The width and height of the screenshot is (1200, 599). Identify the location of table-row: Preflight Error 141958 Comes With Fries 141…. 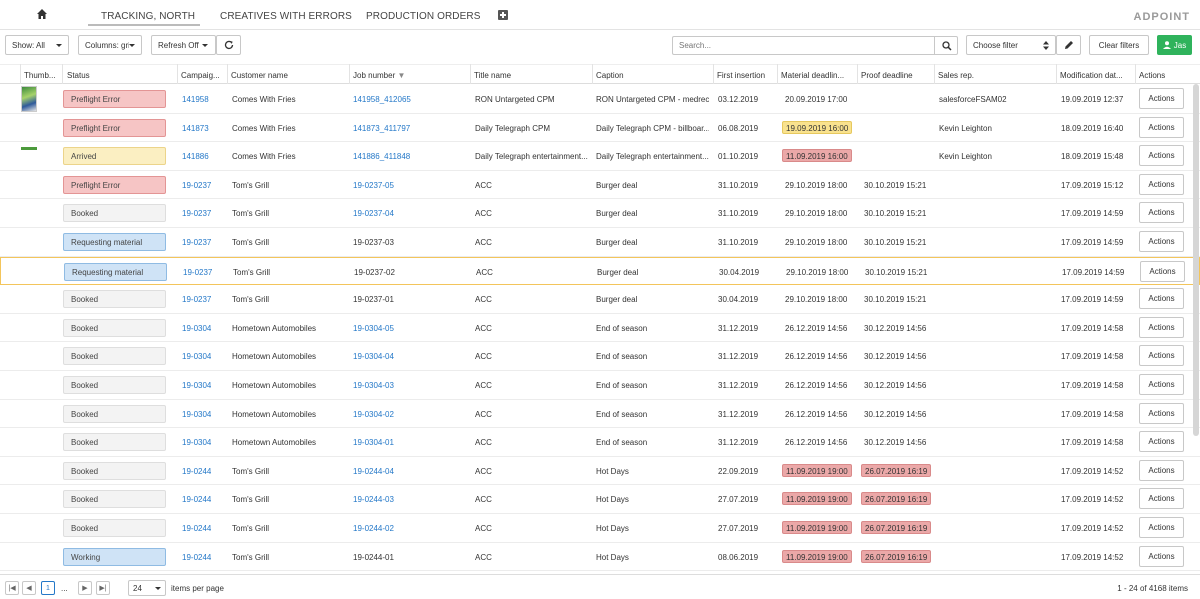
(600, 99).